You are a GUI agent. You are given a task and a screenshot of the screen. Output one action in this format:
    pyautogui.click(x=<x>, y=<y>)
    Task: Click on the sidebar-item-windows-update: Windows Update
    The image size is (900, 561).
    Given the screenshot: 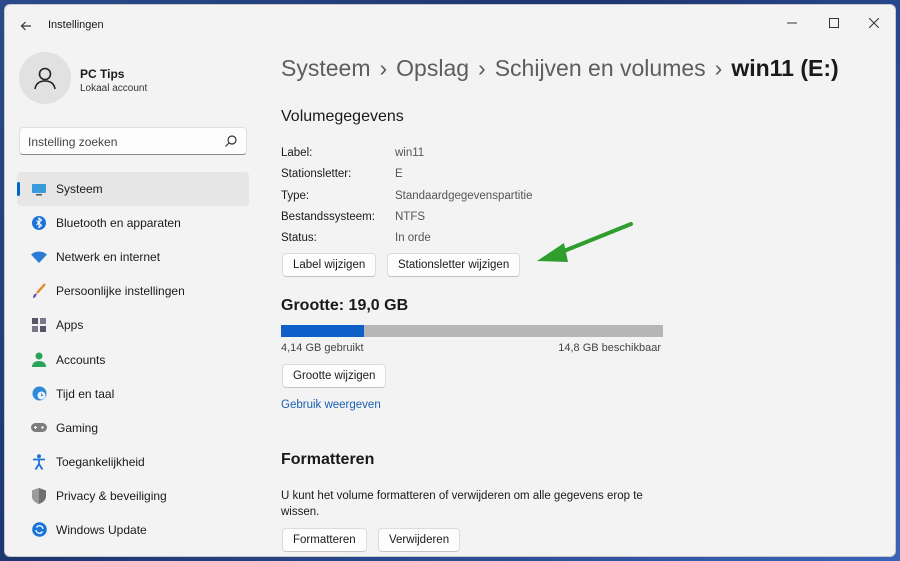 What is the action you would take?
    pyautogui.click(x=133, y=530)
    